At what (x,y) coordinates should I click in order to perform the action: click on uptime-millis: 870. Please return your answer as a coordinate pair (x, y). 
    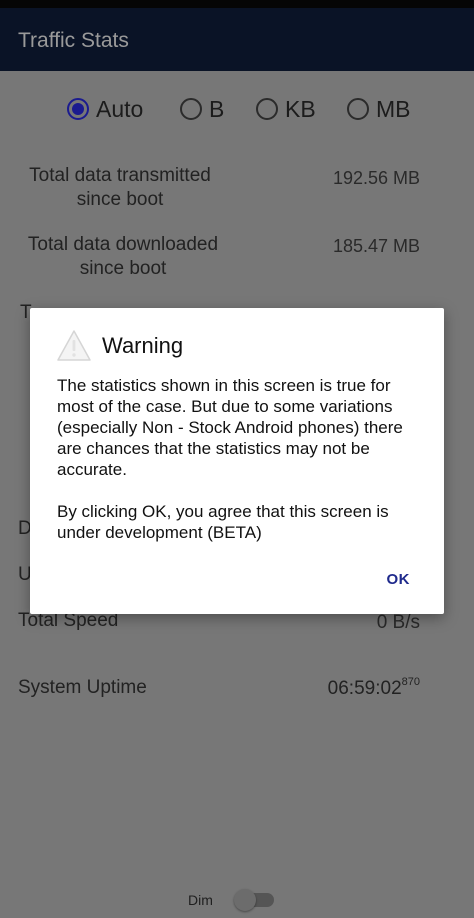
    Looking at the image, I should click on (410, 682).